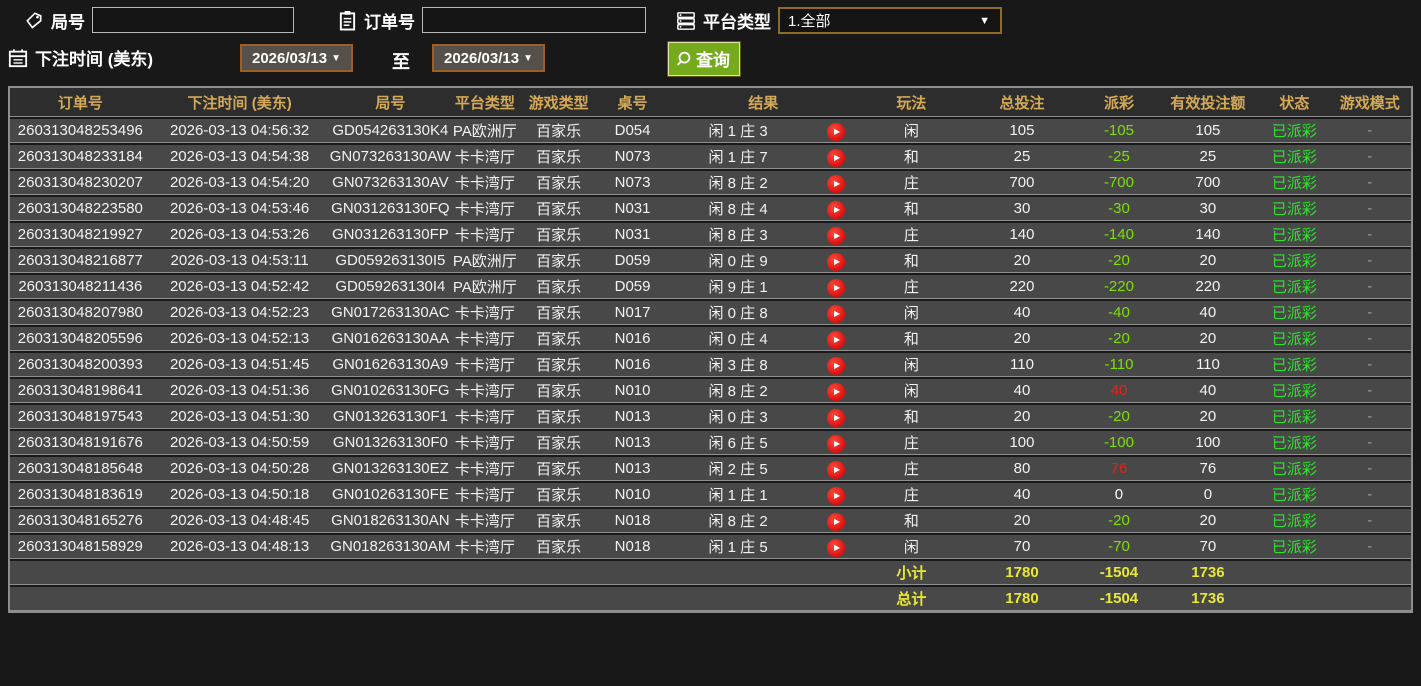 This screenshot has width=1421, height=686. Describe the element at coordinates (686, 21) in the screenshot. I see `server-list-icon` at that location.